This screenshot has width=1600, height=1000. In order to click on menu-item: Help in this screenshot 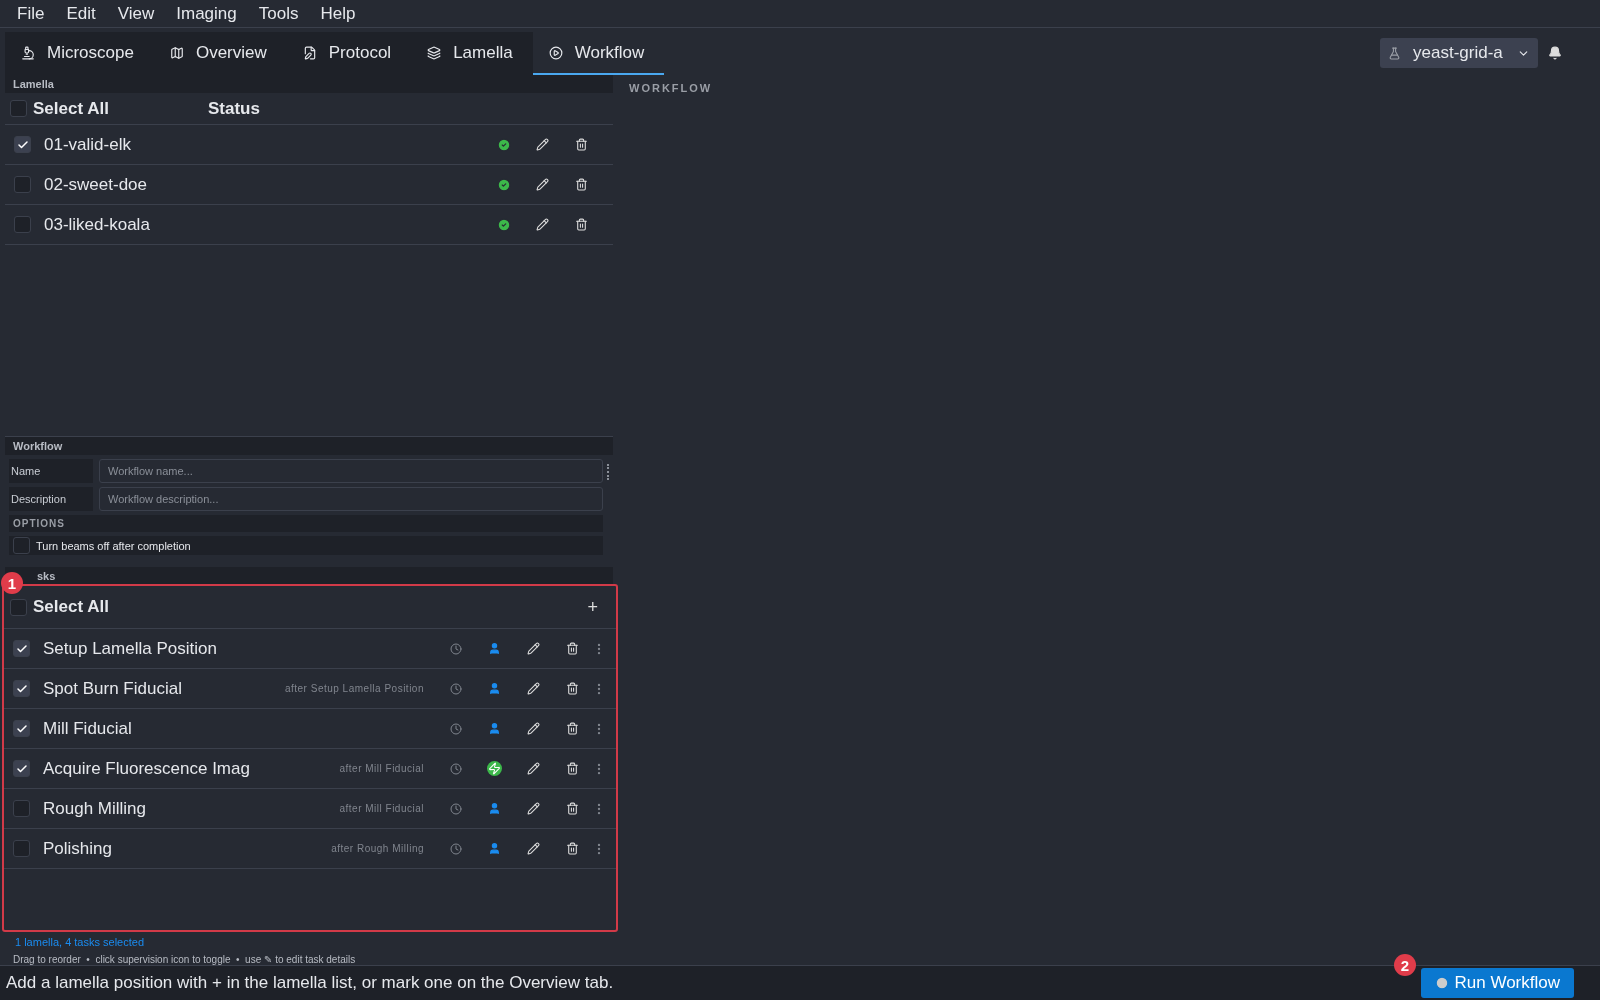, I will do `click(338, 13)`.